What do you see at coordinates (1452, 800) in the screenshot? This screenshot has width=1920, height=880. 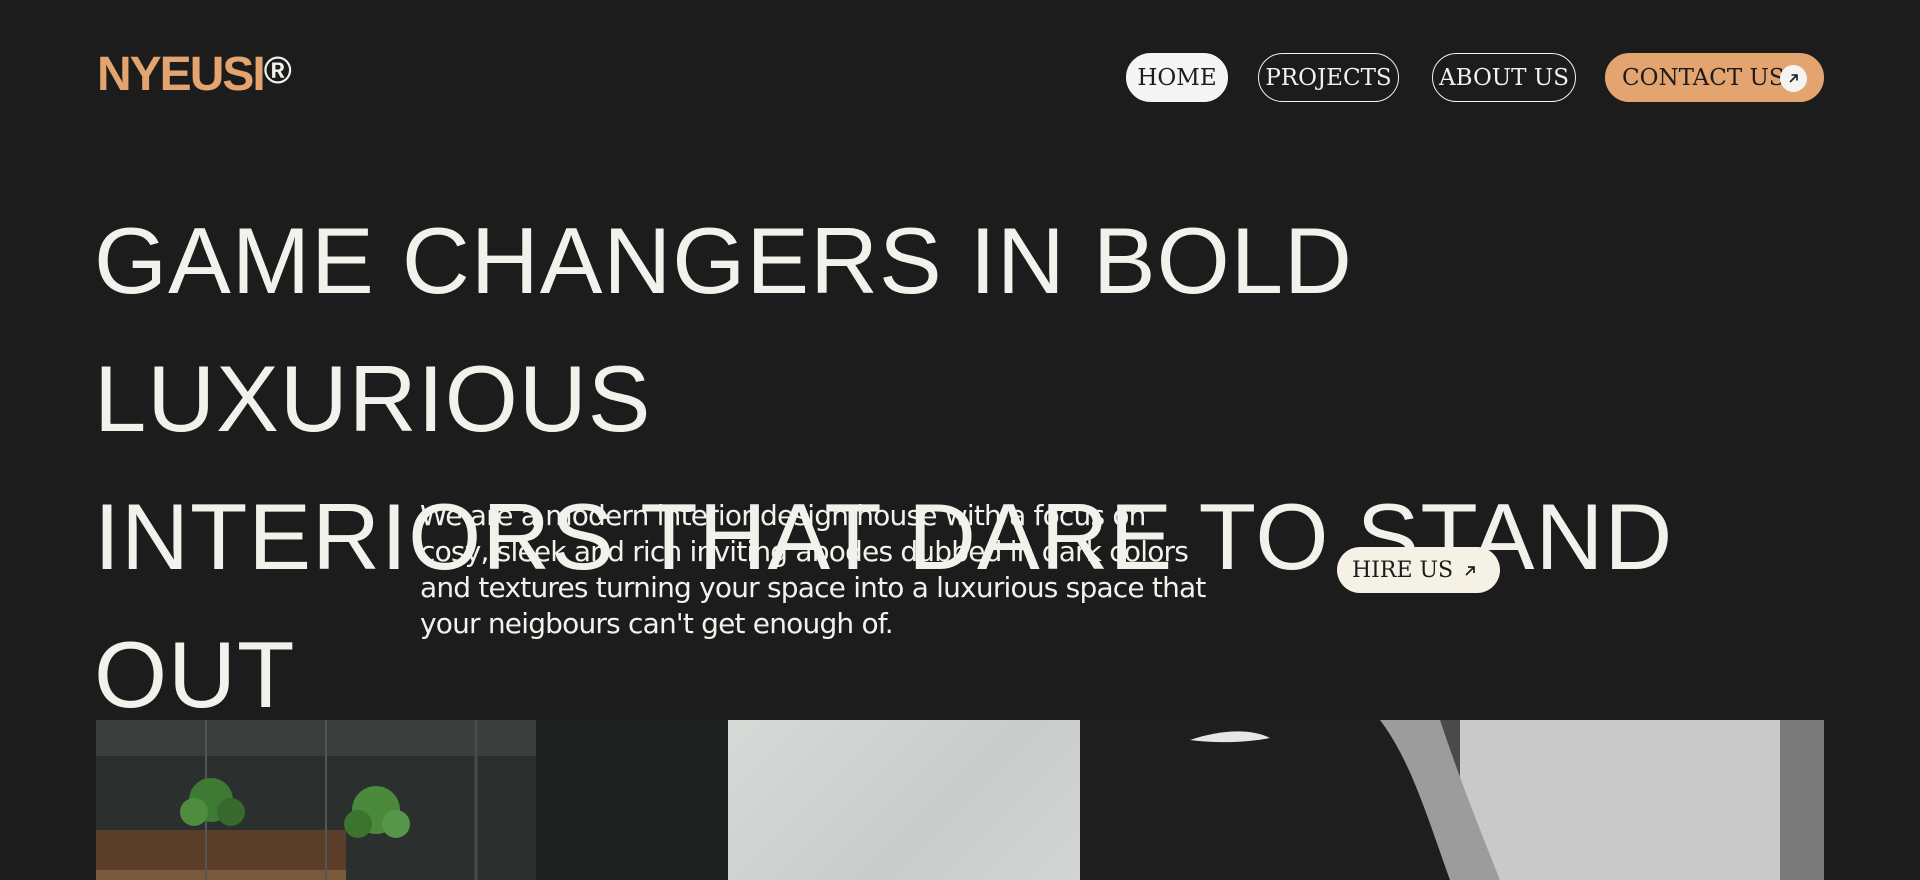 I see `portrait-image` at bounding box center [1452, 800].